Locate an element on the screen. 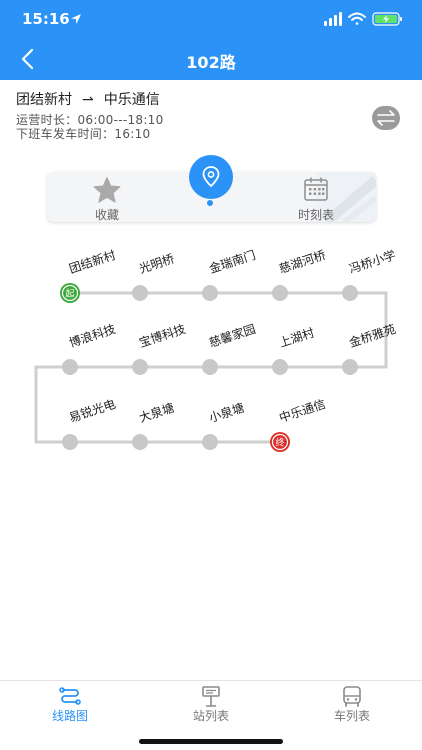  battery-icon is located at coordinates (387, 19).